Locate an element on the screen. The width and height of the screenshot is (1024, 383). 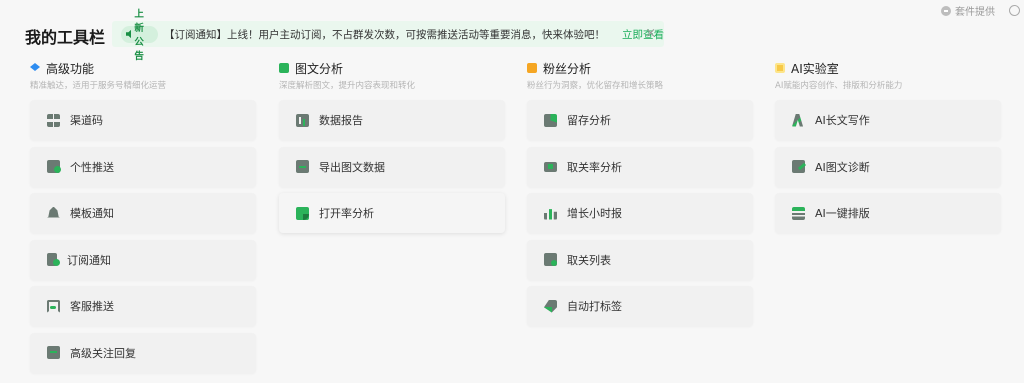
monitor-icon is located at coordinates (550, 166).